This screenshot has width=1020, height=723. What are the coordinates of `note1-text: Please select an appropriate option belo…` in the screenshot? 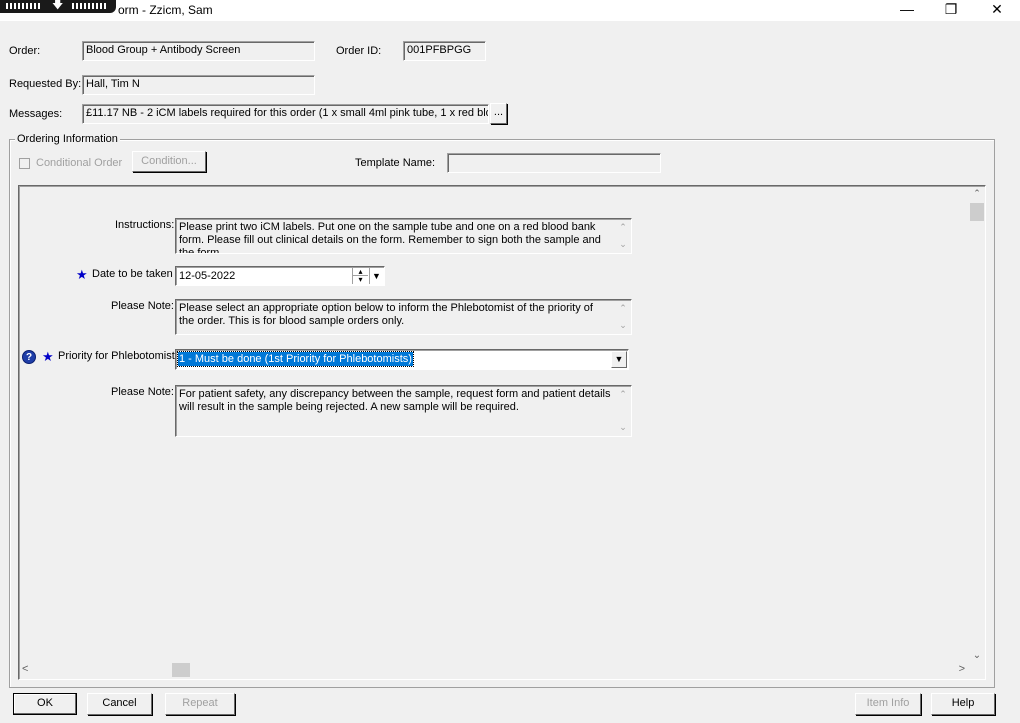 It's located at (386, 314).